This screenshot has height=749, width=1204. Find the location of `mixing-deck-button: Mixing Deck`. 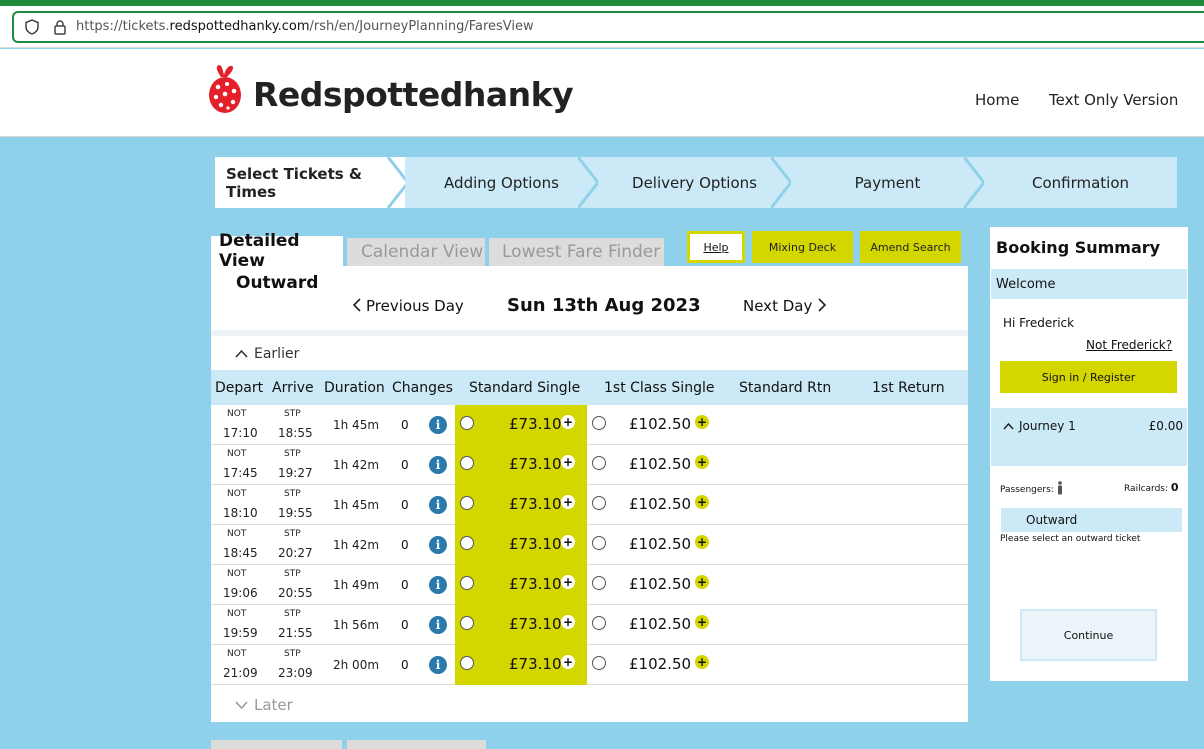

mixing-deck-button: Mixing Deck is located at coordinates (802, 247).